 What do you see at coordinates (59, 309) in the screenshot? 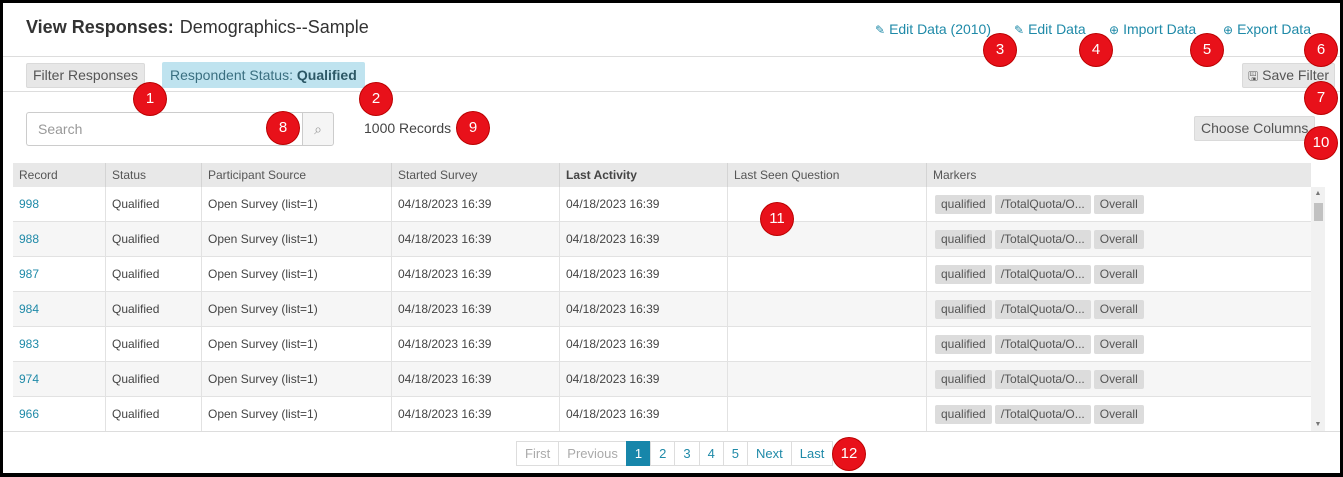
I see `cell-record: 984` at bounding box center [59, 309].